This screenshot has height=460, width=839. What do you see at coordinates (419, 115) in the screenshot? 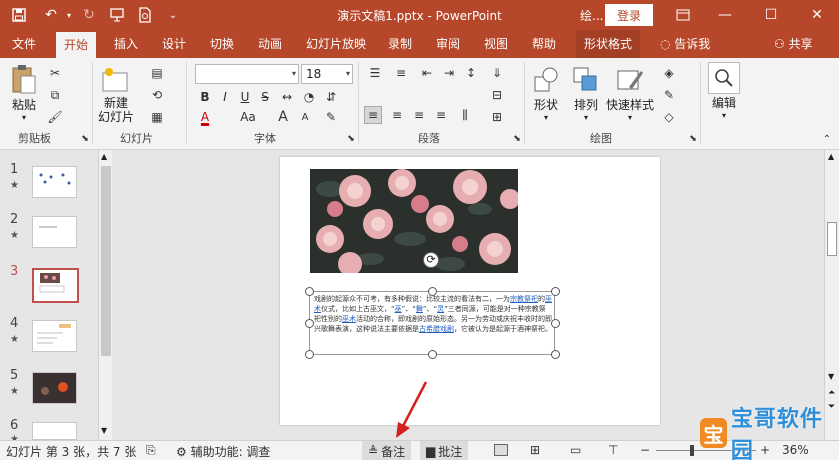
I see `align-right-icon: ≡` at bounding box center [419, 115].